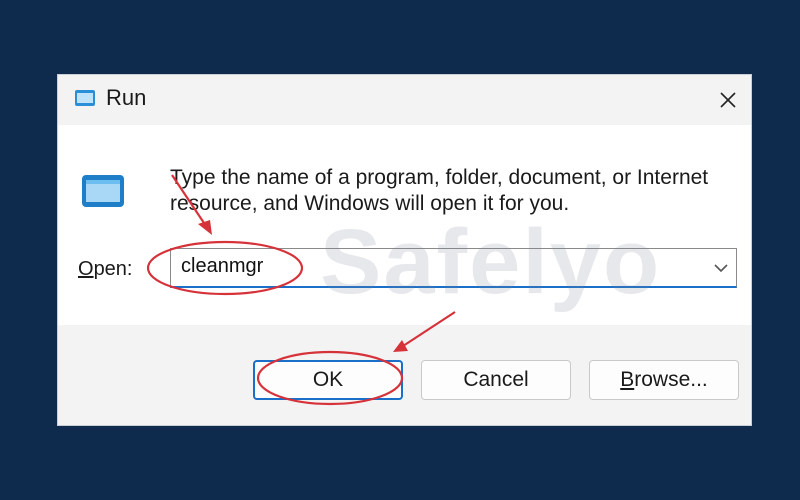  What do you see at coordinates (328, 380) in the screenshot?
I see `ok-button: OK` at bounding box center [328, 380].